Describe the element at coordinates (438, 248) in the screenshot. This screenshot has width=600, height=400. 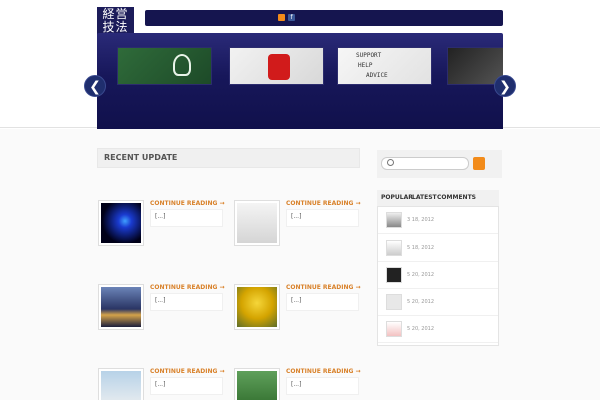
I see `list-item: 5 18, 2012` at that location.